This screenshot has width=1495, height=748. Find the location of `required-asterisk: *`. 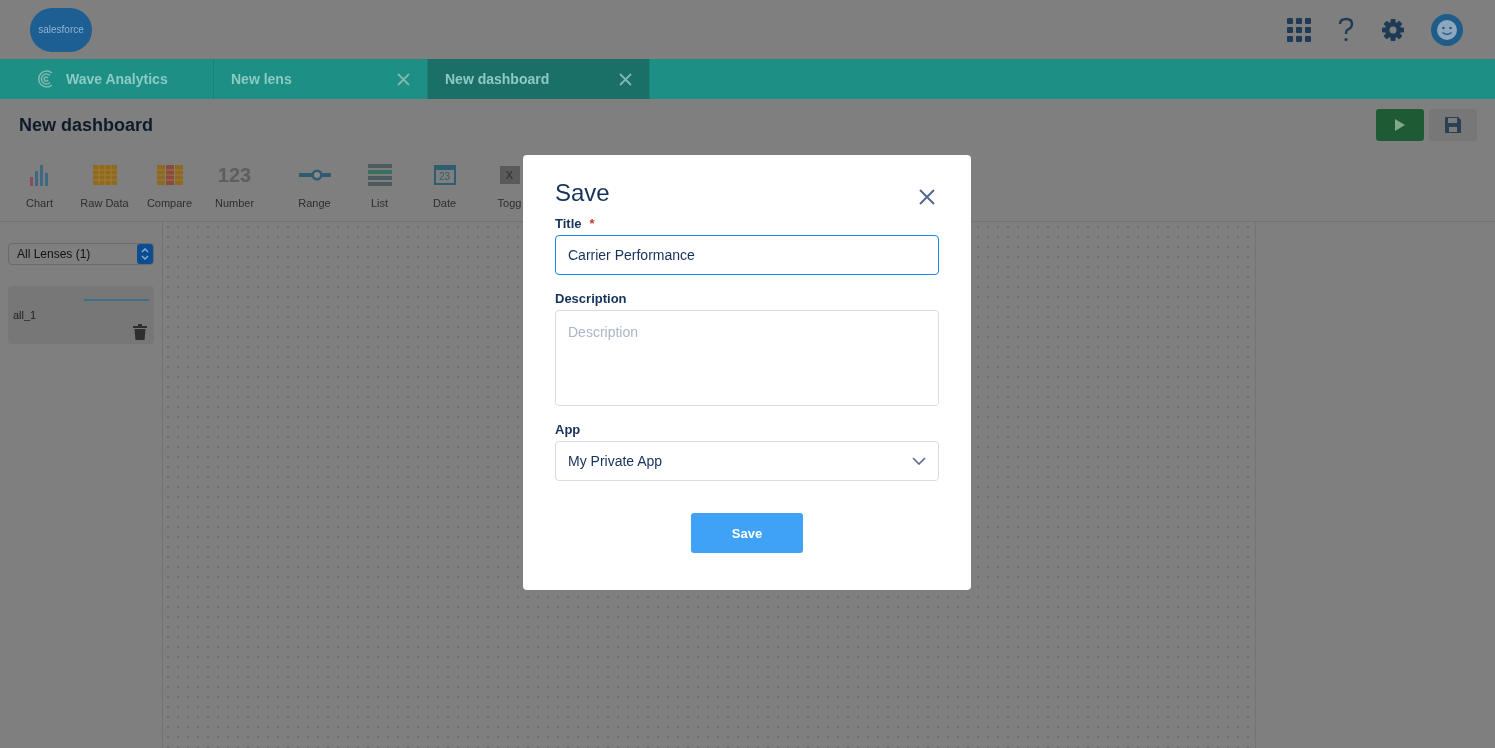

required-asterisk: * is located at coordinates (592, 223).